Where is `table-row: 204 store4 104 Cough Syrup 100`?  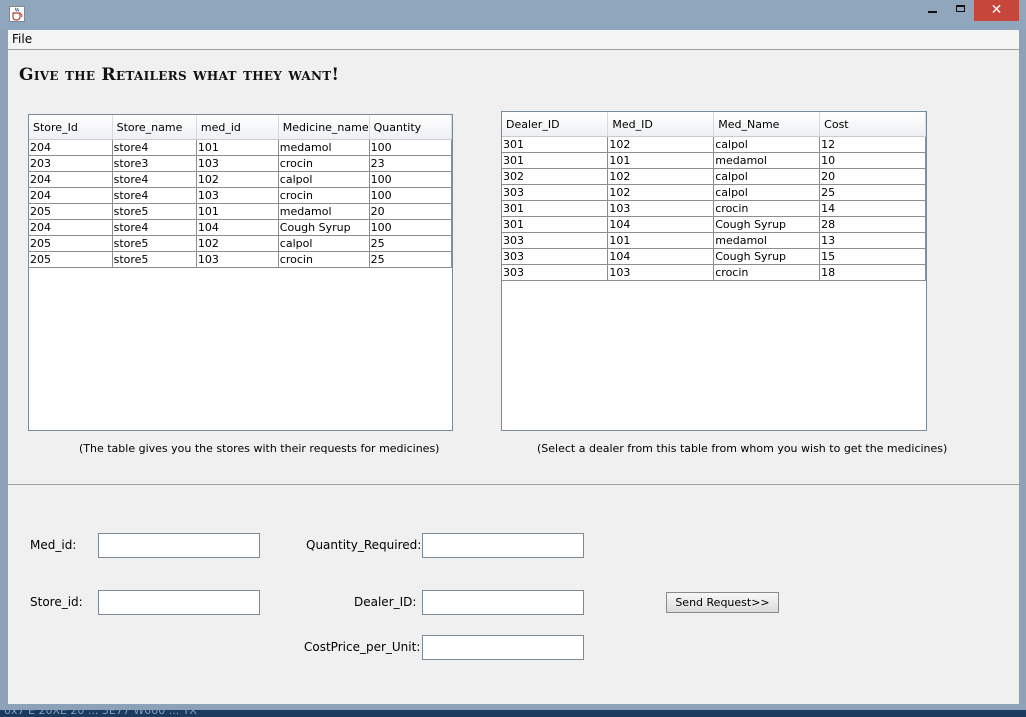 table-row: 204 store4 104 Cough Syrup 100 is located at coordinates (240, 227).